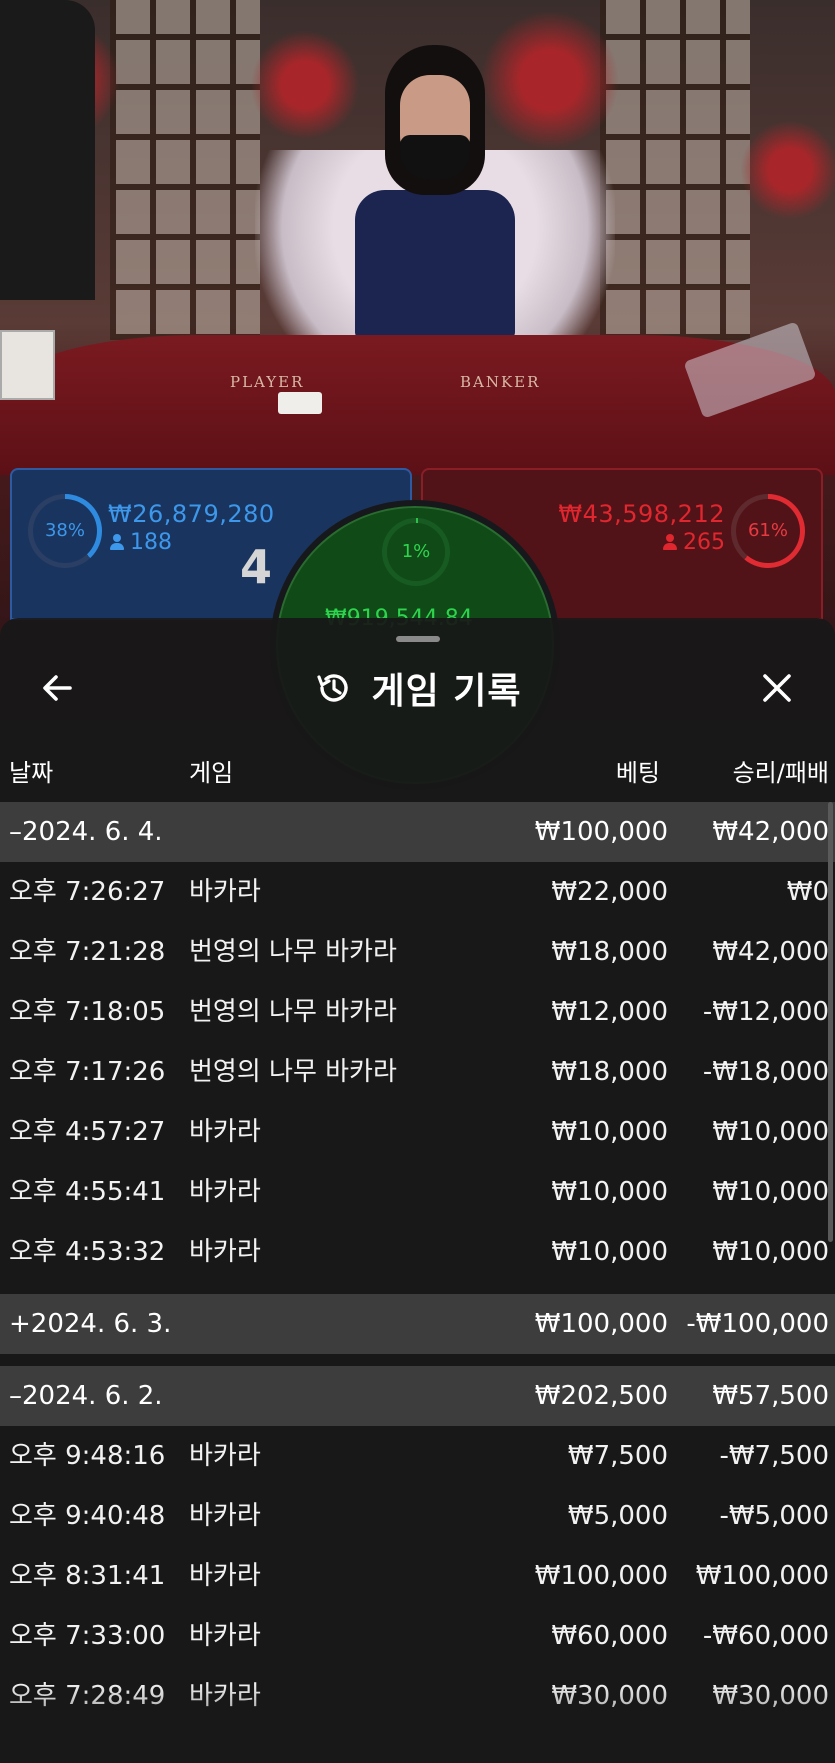  I want to click on row-time: 오후 9:40:48, so click(87, 1516).